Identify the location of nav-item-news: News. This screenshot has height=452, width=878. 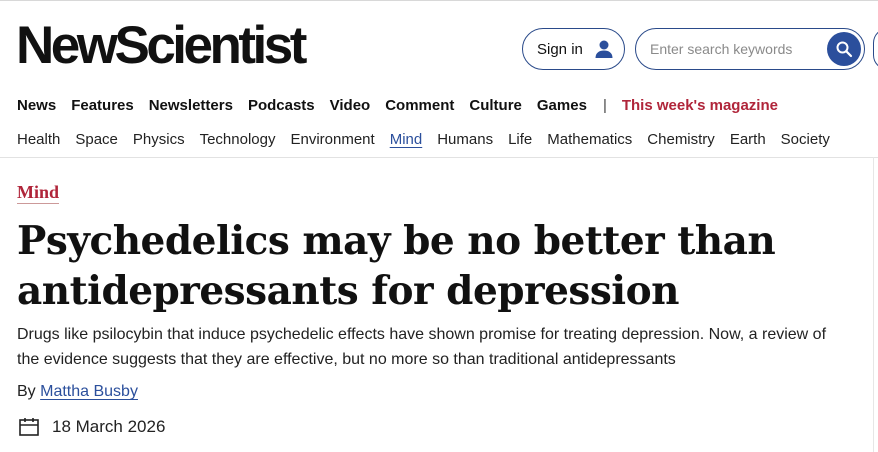
(36, 105).